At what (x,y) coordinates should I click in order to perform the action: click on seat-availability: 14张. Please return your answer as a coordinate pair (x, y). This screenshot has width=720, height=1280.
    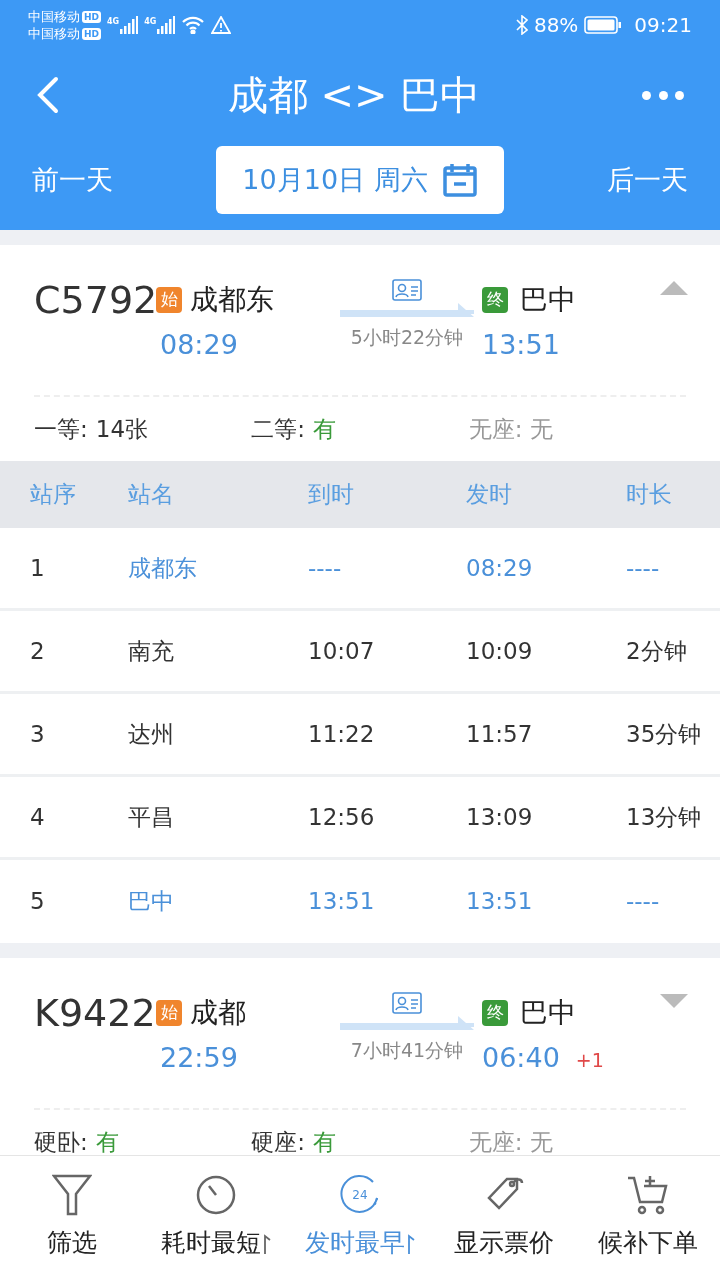
    Looking at the image, I should click on (122, 429).